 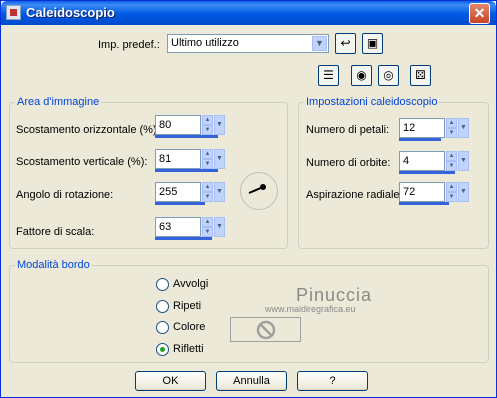 I want to click on horizontal-offset-label: Scostamento orizzontale (%):, so click(x=88, y=130).